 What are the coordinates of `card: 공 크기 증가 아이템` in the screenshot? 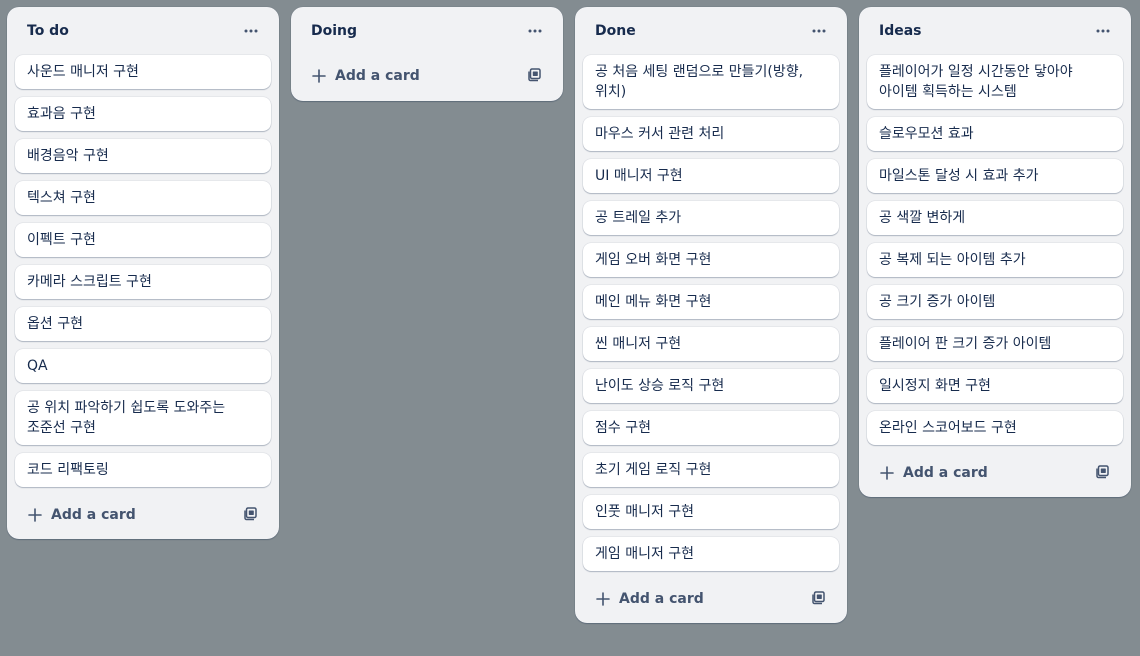 It's located at (995, 302).